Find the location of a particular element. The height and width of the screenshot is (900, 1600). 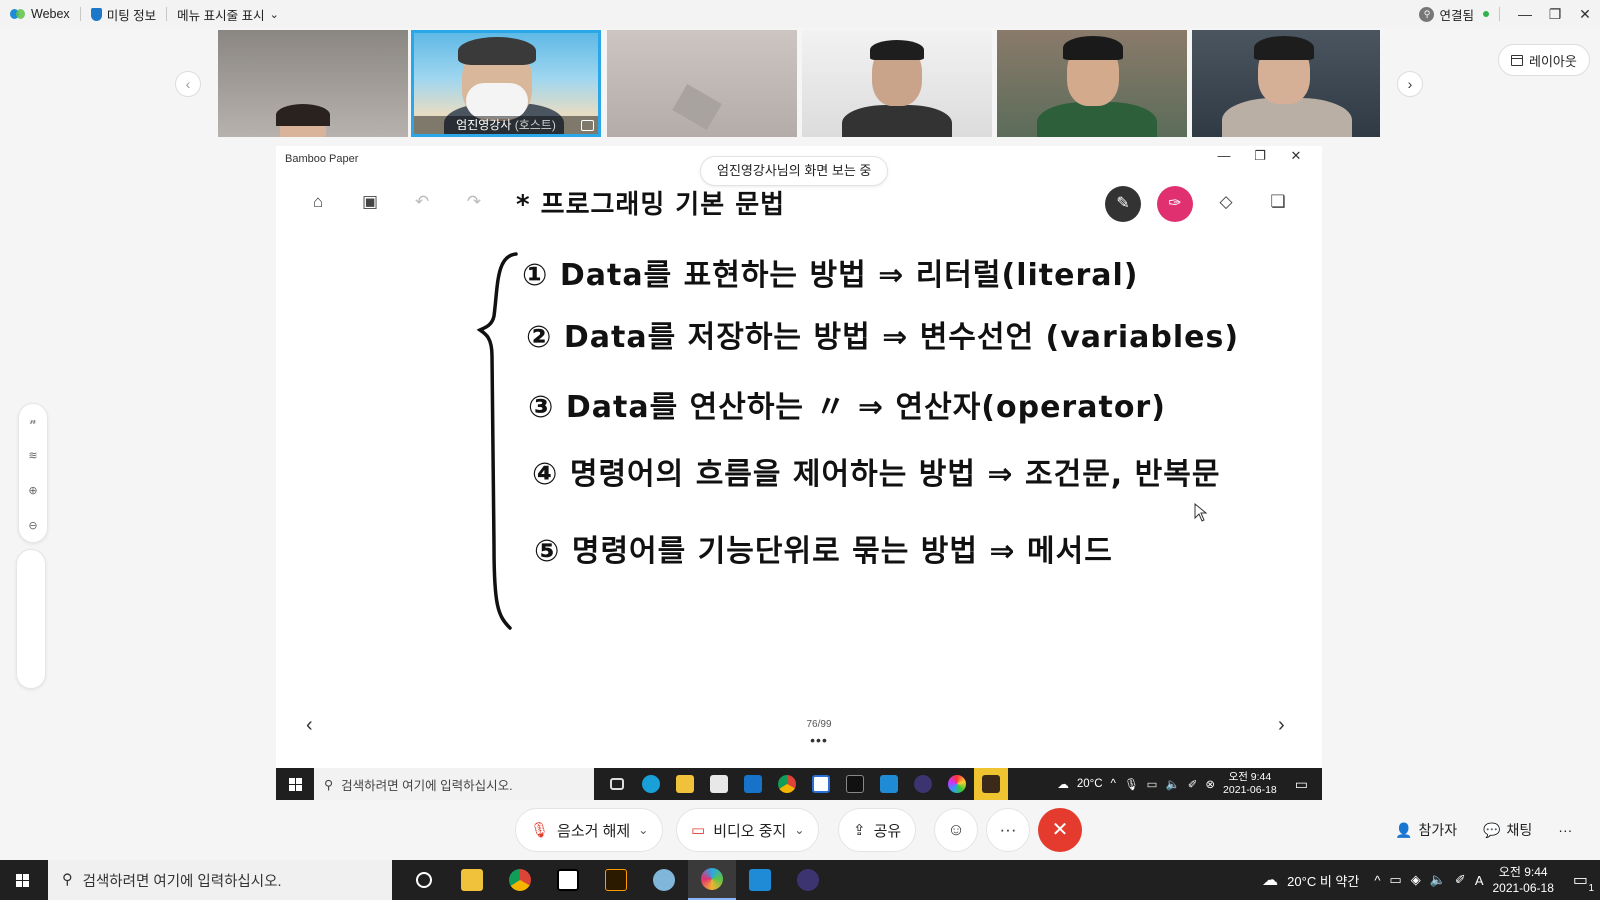

sharing-icon is located at coordinates (587, 125).